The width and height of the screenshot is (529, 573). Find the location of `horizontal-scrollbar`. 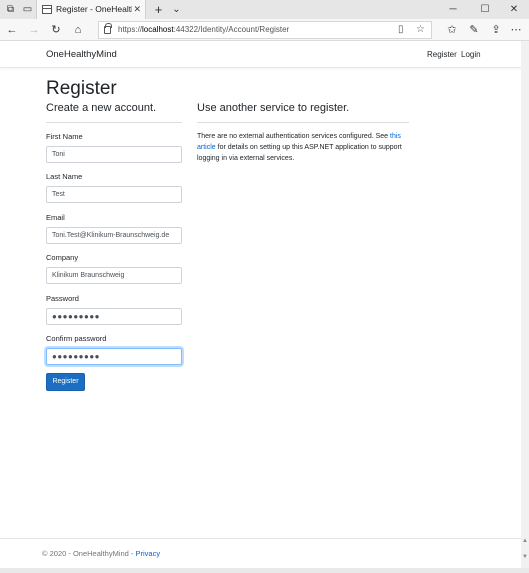

horizontal-scrollbar is located at coordinates (264, 570).